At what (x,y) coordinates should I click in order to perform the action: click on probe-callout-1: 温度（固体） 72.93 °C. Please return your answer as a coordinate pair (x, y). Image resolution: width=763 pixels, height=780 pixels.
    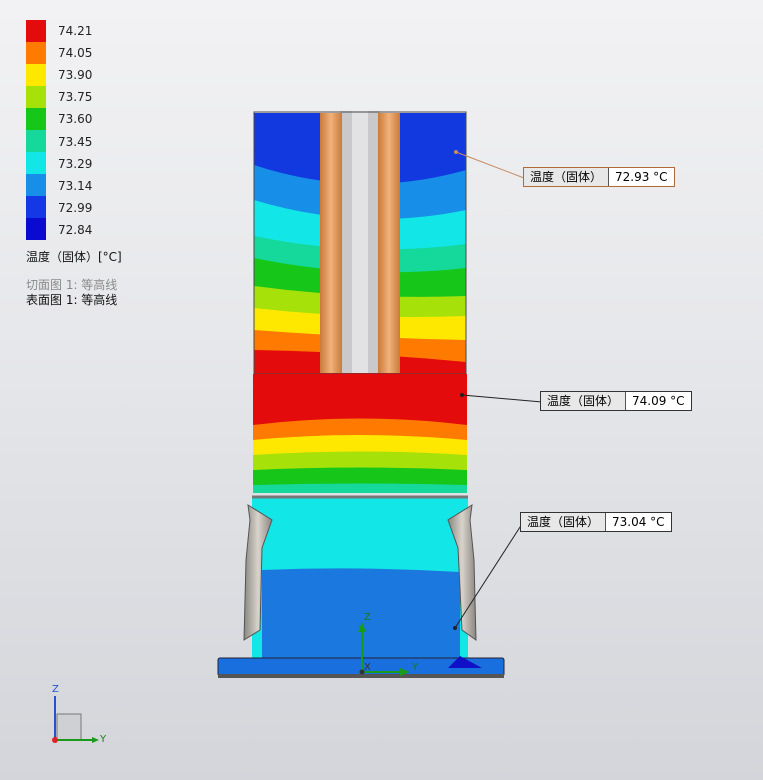
    Looking at the image, I should click on (599, 177).